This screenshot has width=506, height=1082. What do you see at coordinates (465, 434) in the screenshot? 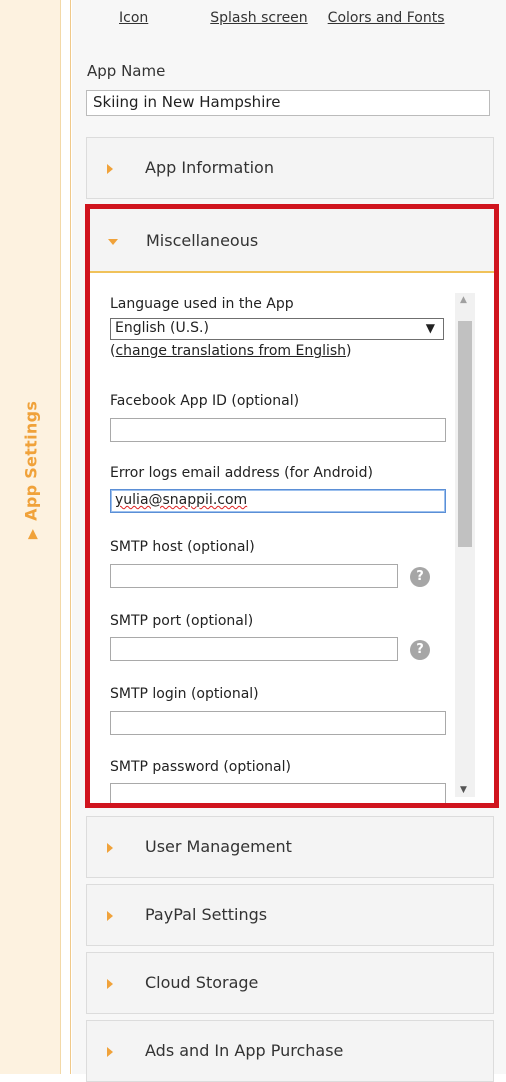
I see `scrollbar-thumb` at bounding box center [465, 434].